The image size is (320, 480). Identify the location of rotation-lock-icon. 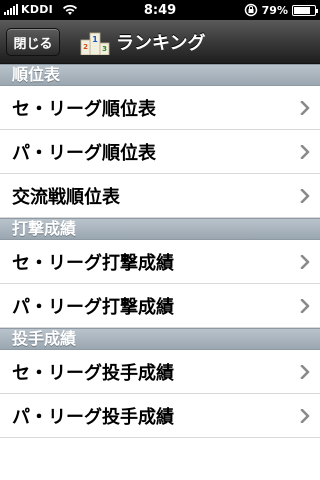
(250, 10).